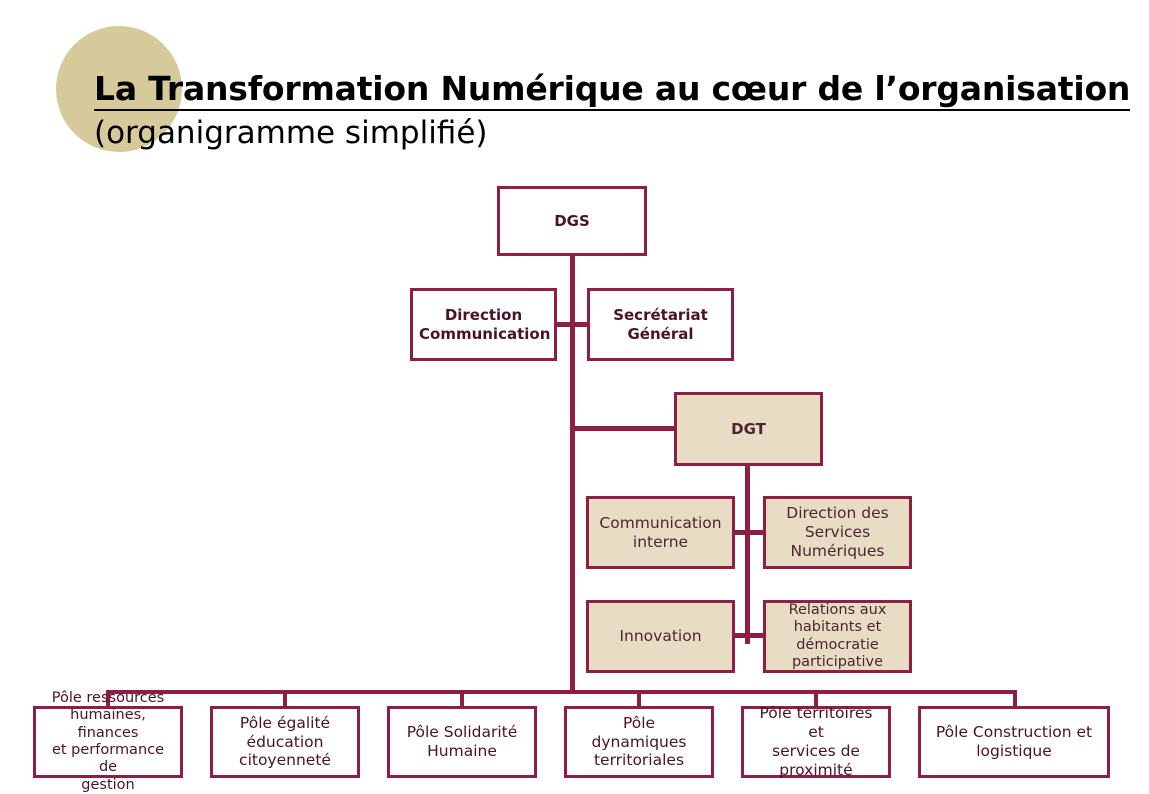 This screenshot has width=1149, height=794. I want to click on node-pole5-line2: services de, so click(816, 751).